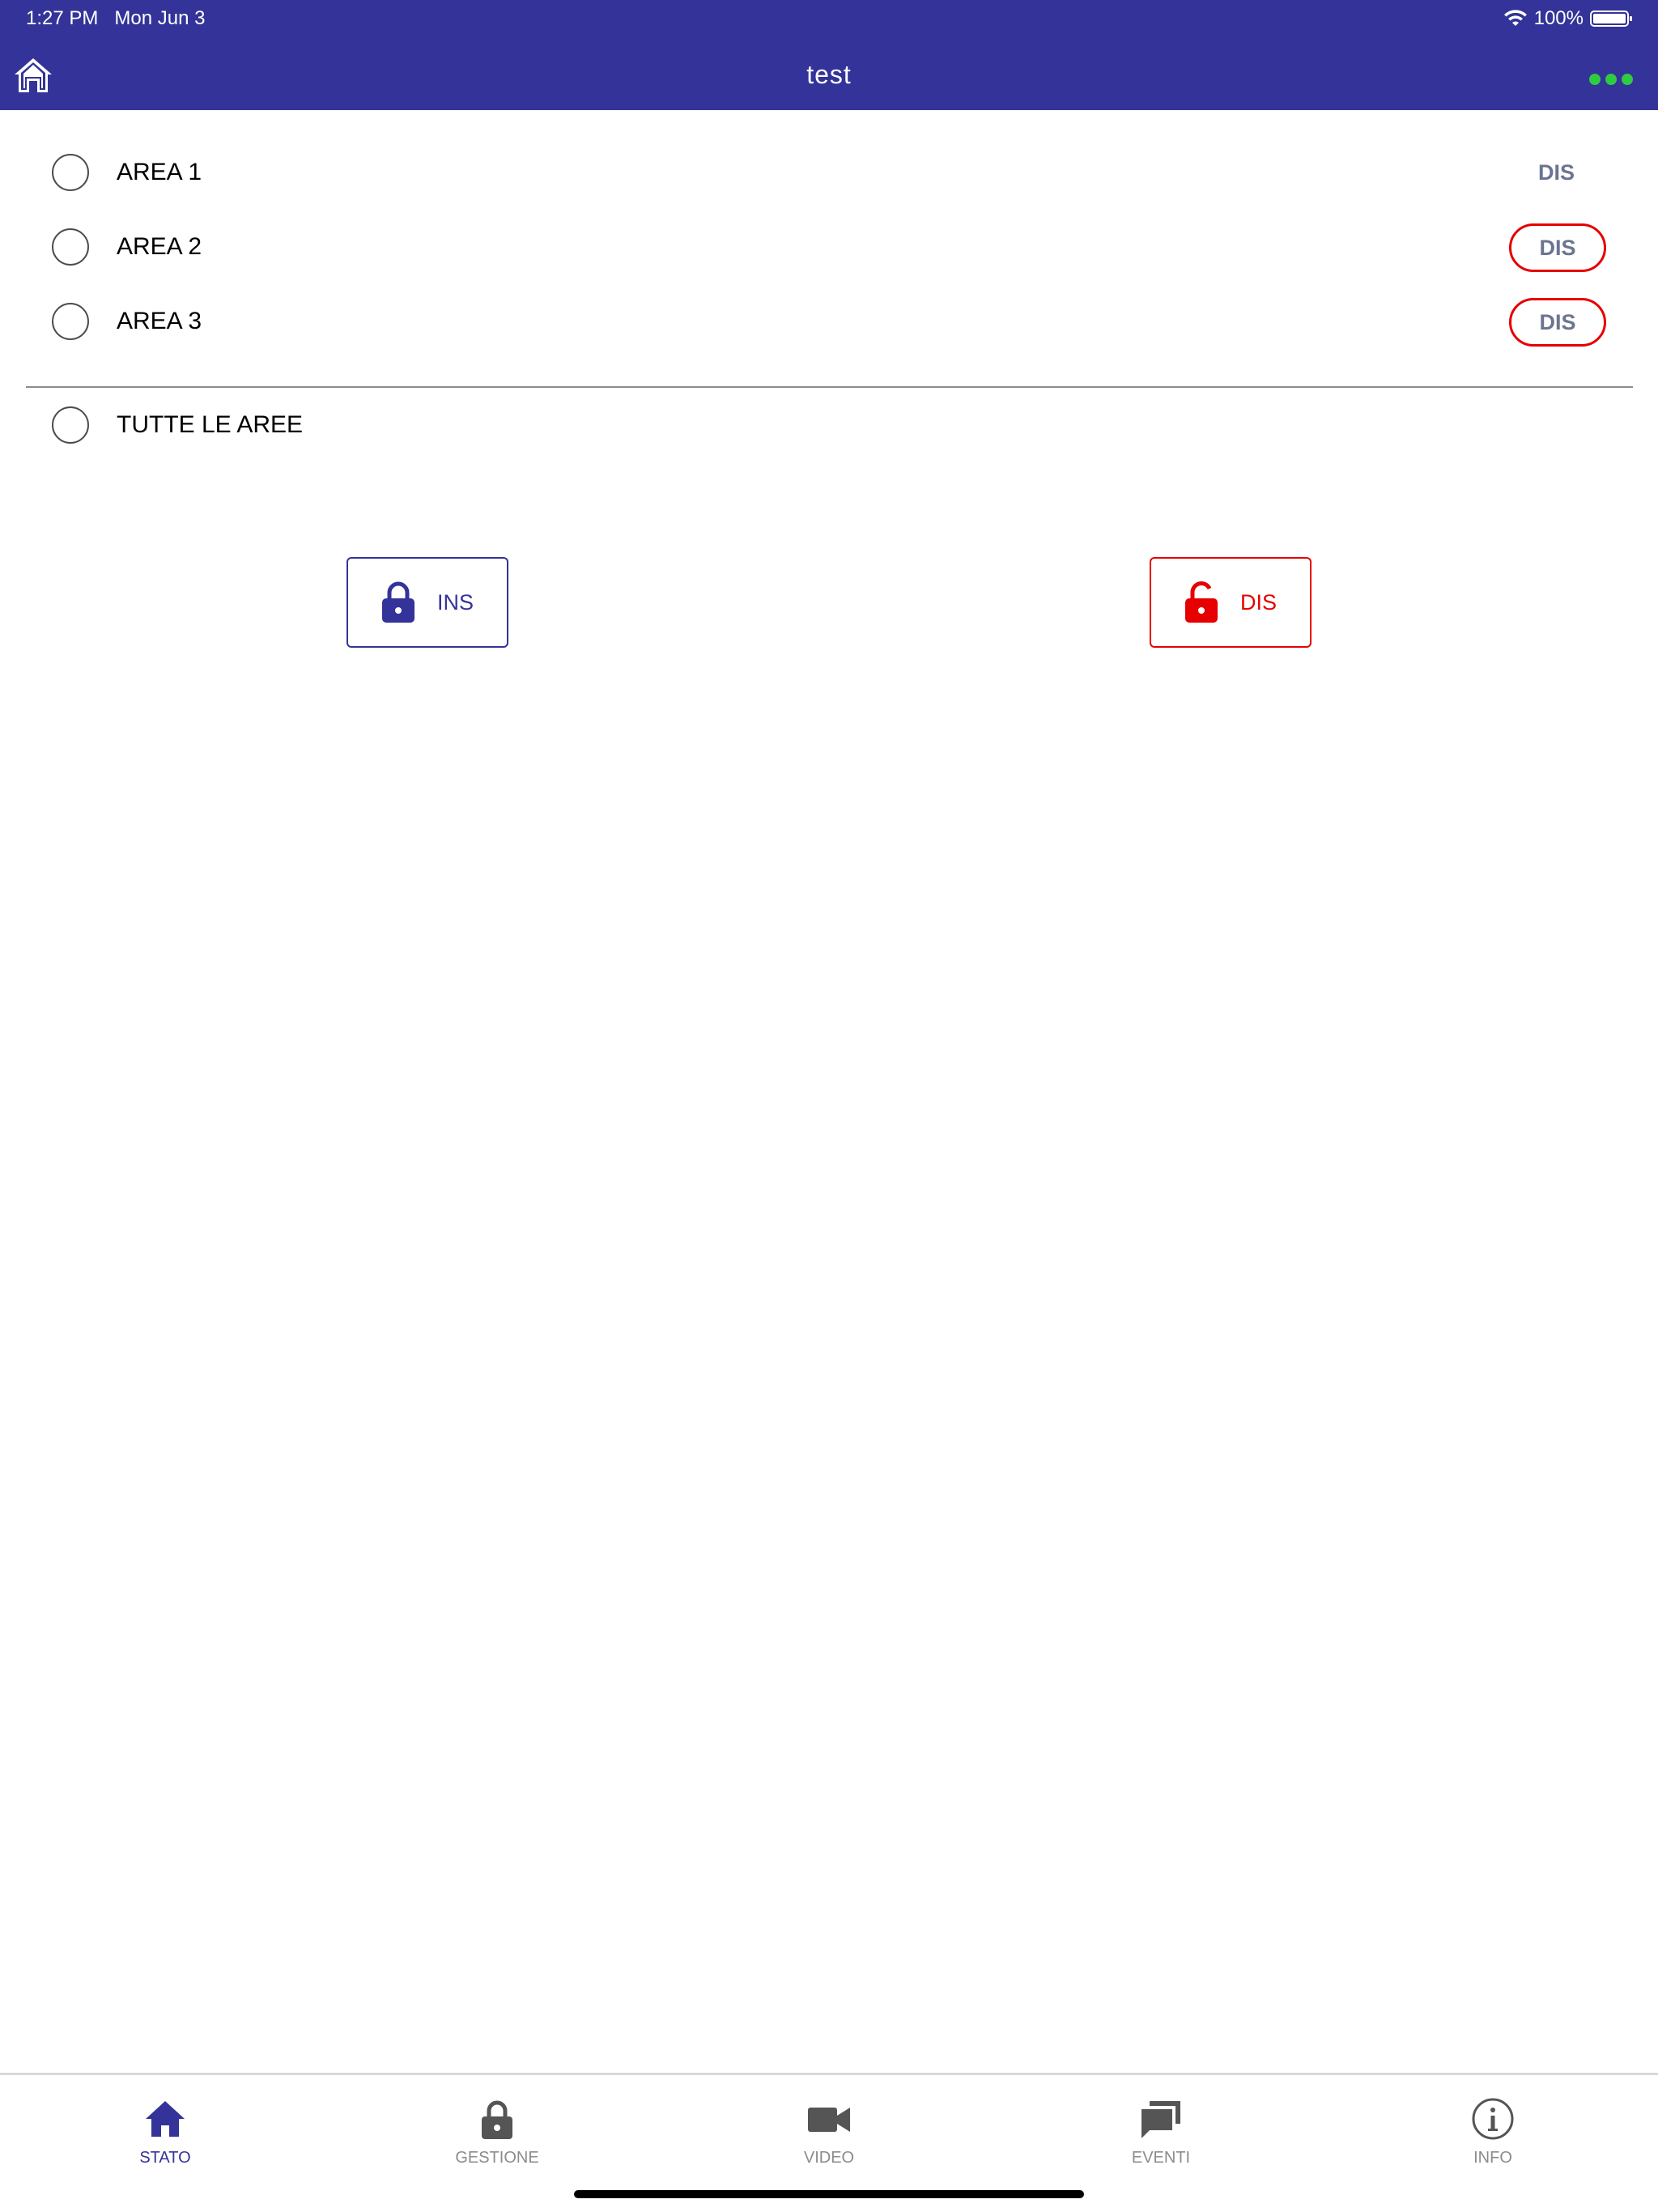 The height and width of the screenshot is (2212, 1658). What do you see at coordinates (160, 18) in the screenshot?
I see `status-date: Mon Jun 3` at bounding box center [160, 18].